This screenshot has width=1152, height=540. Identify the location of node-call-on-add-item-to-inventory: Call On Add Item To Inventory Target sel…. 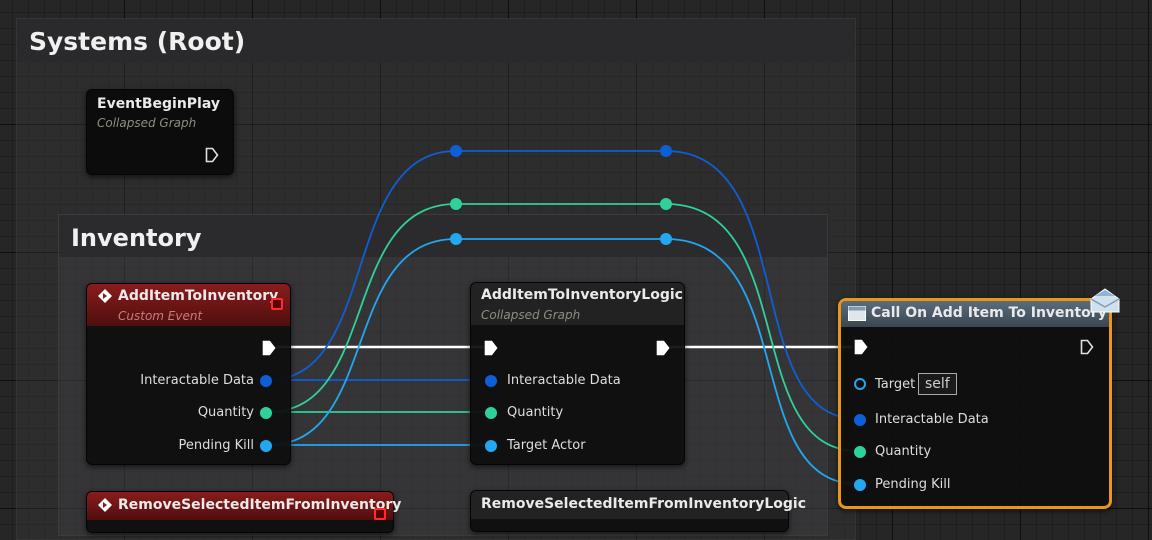
(975, 403).